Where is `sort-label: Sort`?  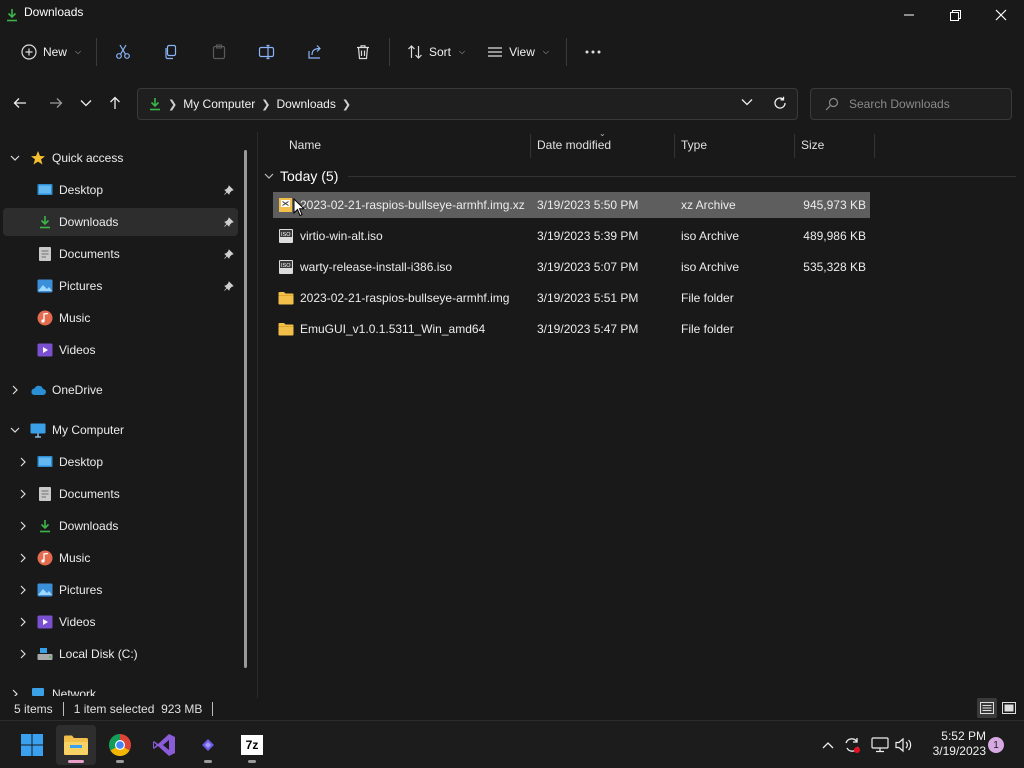
sort-label: Sort is located at coordinates (439, 52).